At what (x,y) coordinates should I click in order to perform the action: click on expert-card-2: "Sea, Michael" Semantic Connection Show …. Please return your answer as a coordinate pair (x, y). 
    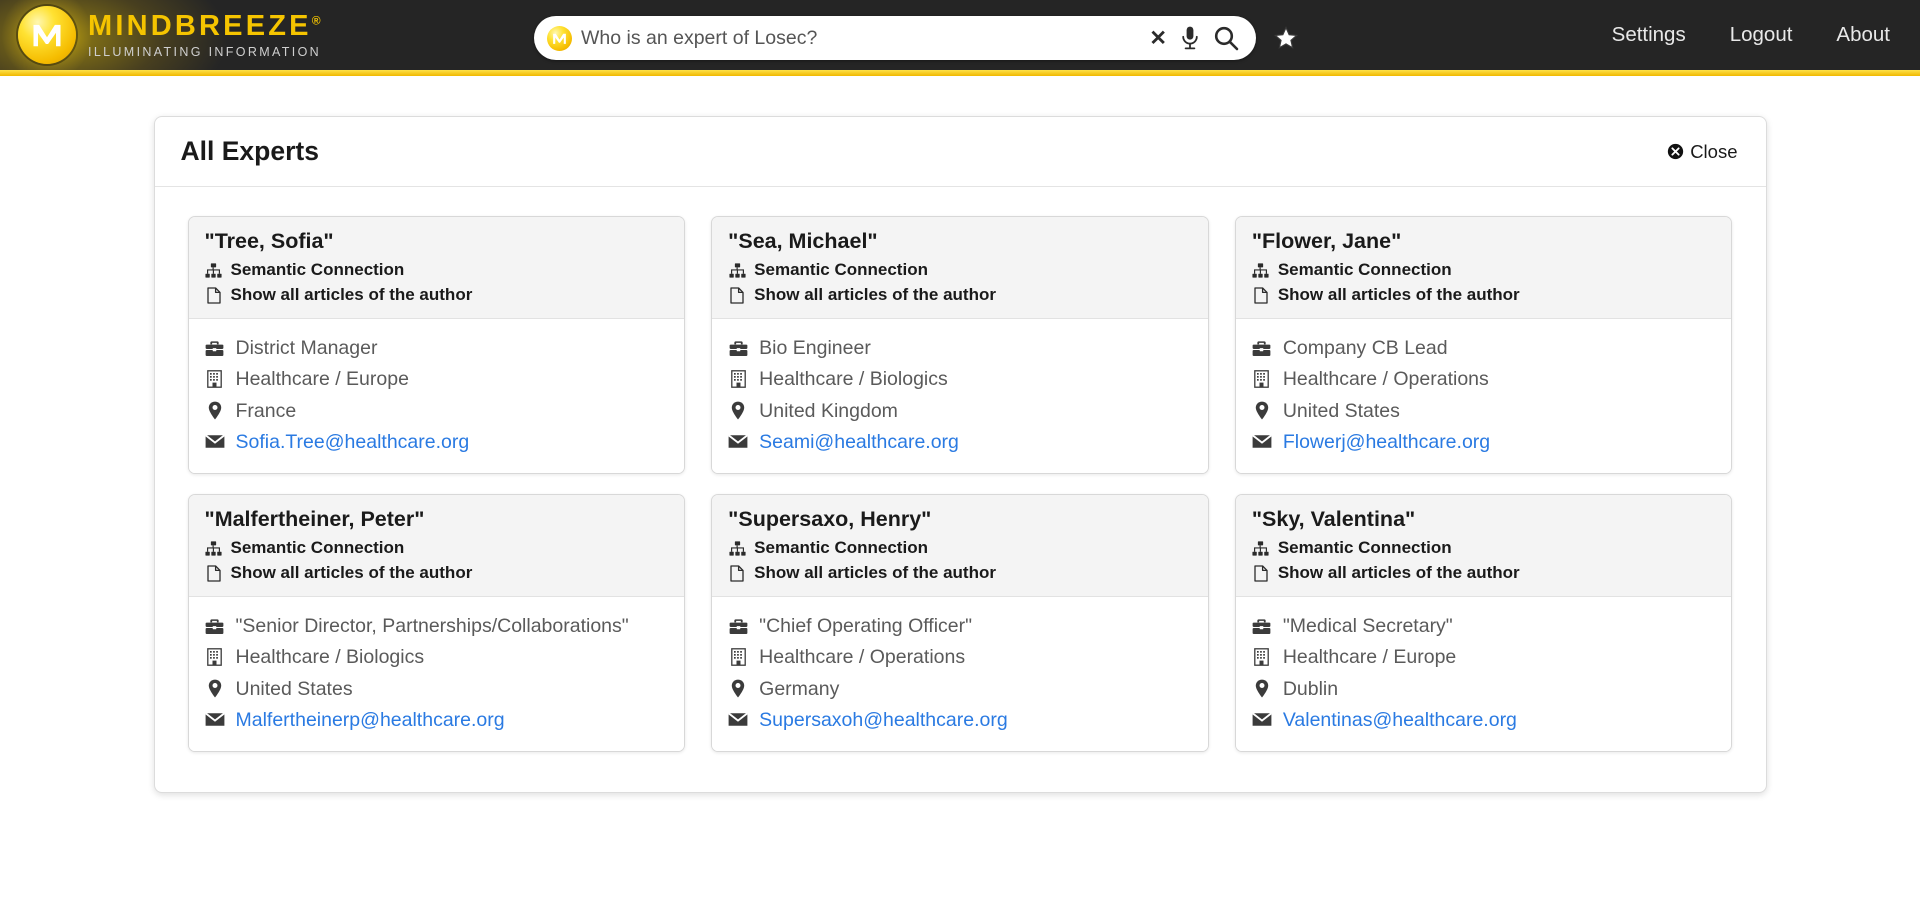
    Looking at the image, I should click on (960, 345).